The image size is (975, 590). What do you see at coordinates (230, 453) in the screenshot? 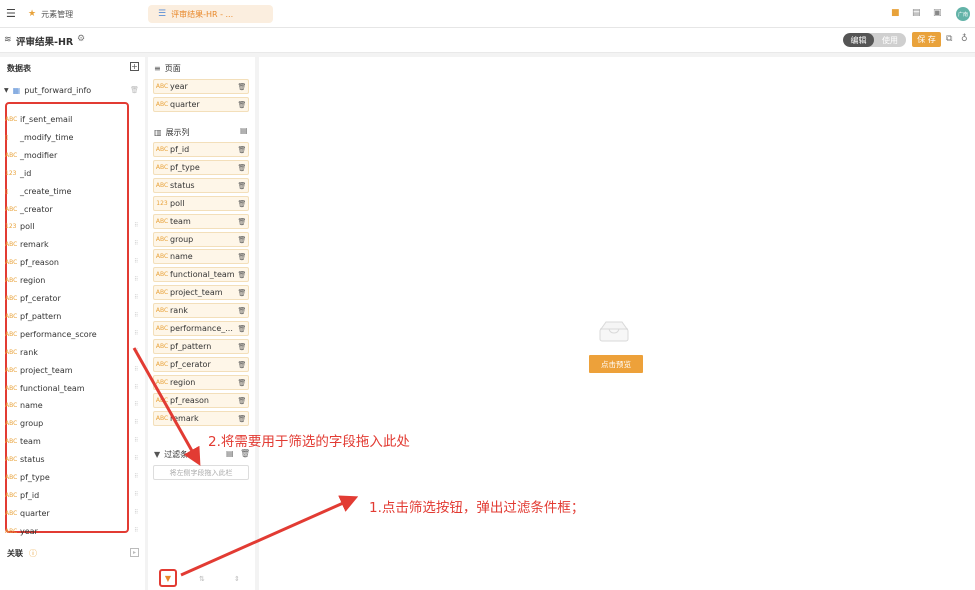
I see `save-filter-icon: ▤` at bounding box center [230, 453].